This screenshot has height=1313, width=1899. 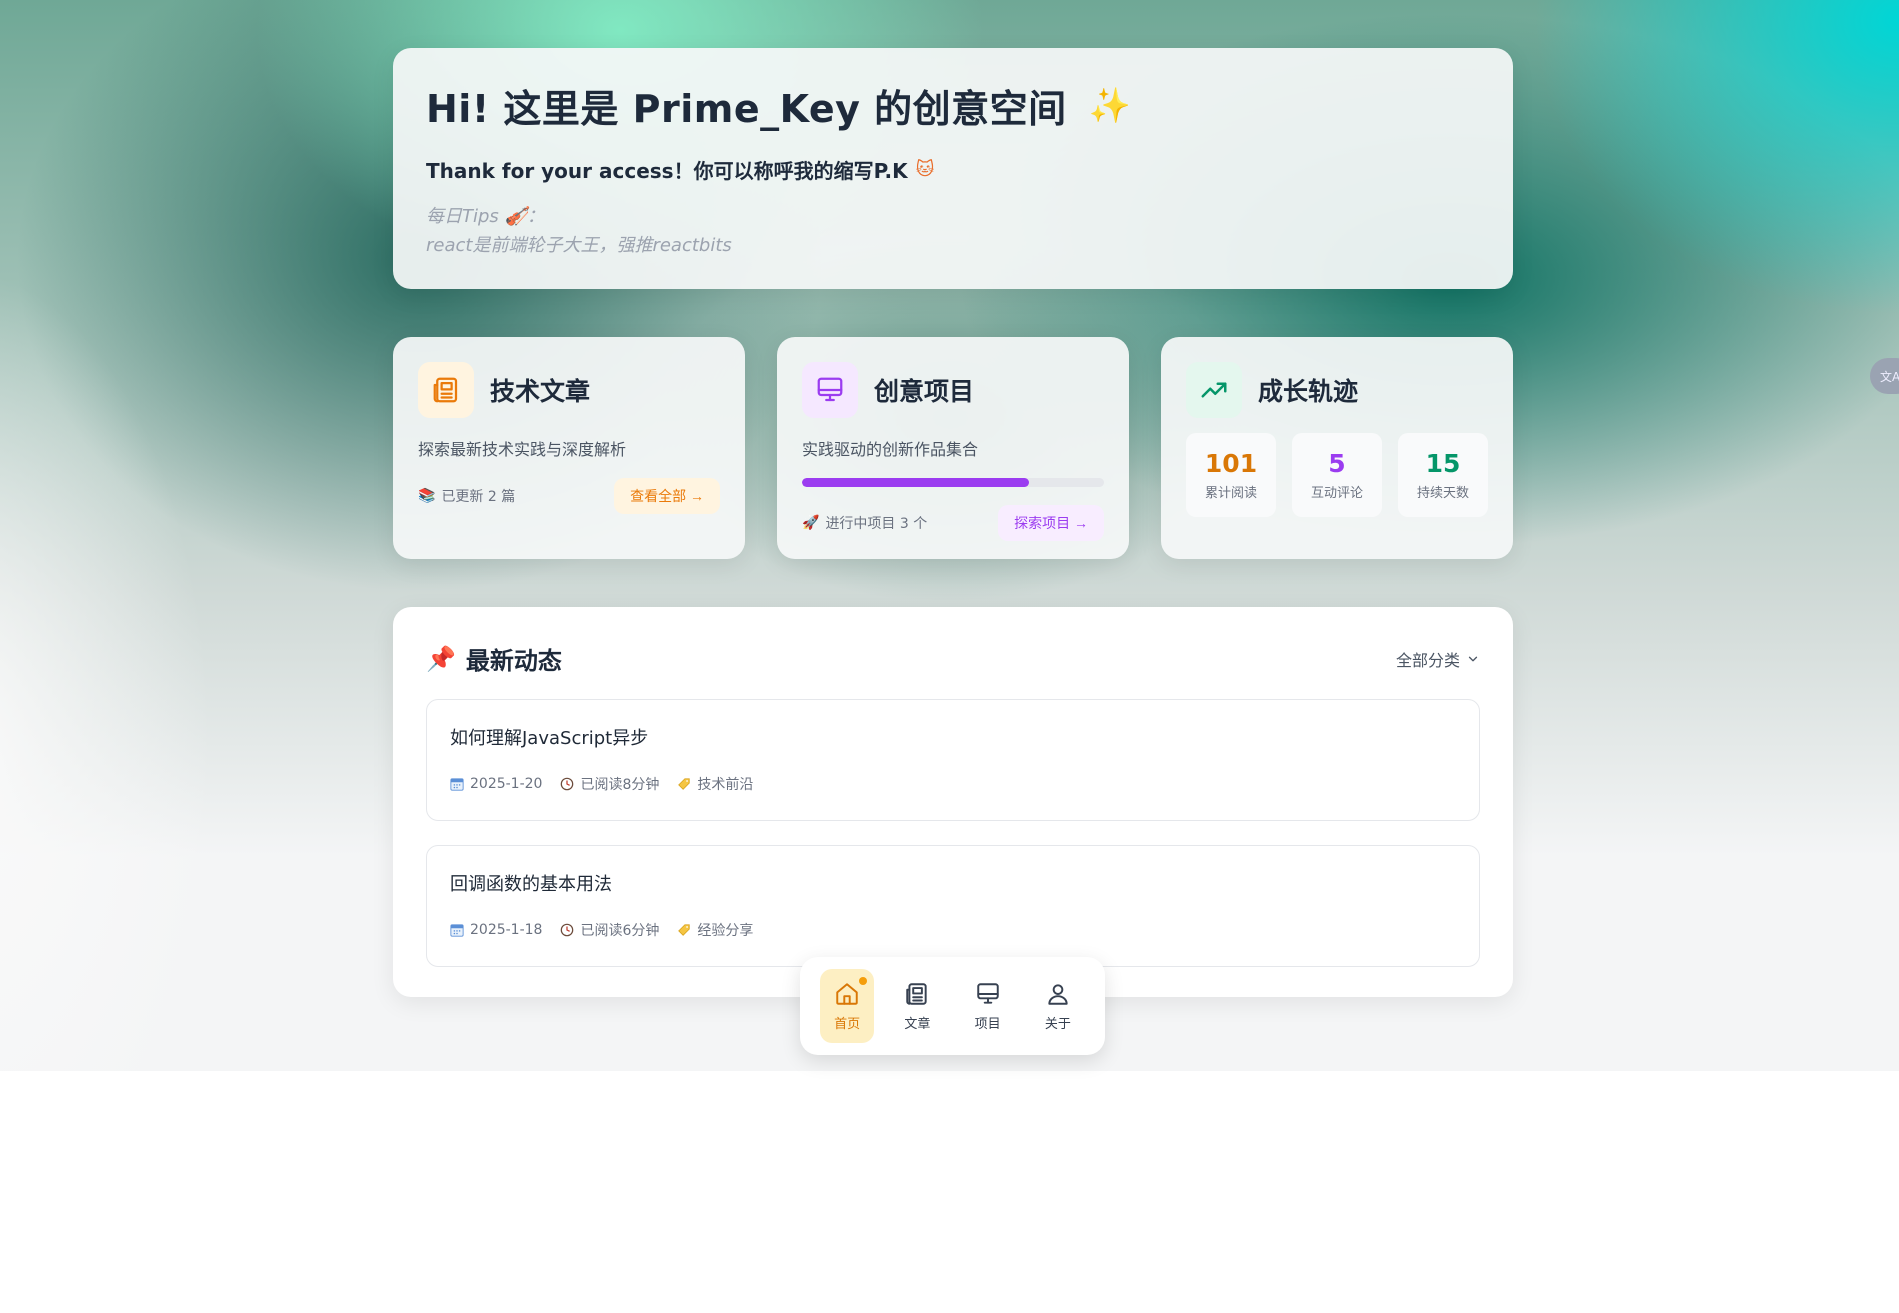 I want to click on sparkles-icon: ✨, so click(x=1110, y=105).